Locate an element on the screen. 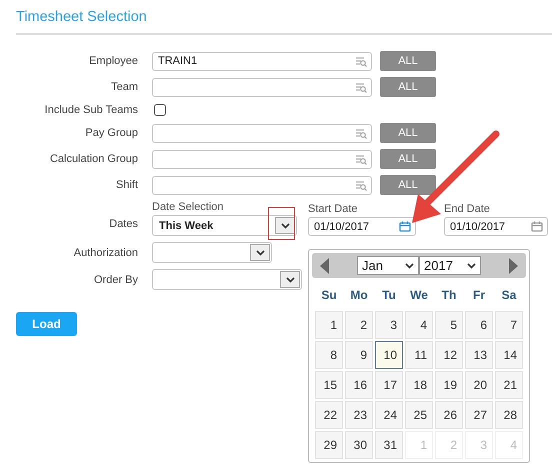  calendar-day: 22 is located at coordinates (329, 415).